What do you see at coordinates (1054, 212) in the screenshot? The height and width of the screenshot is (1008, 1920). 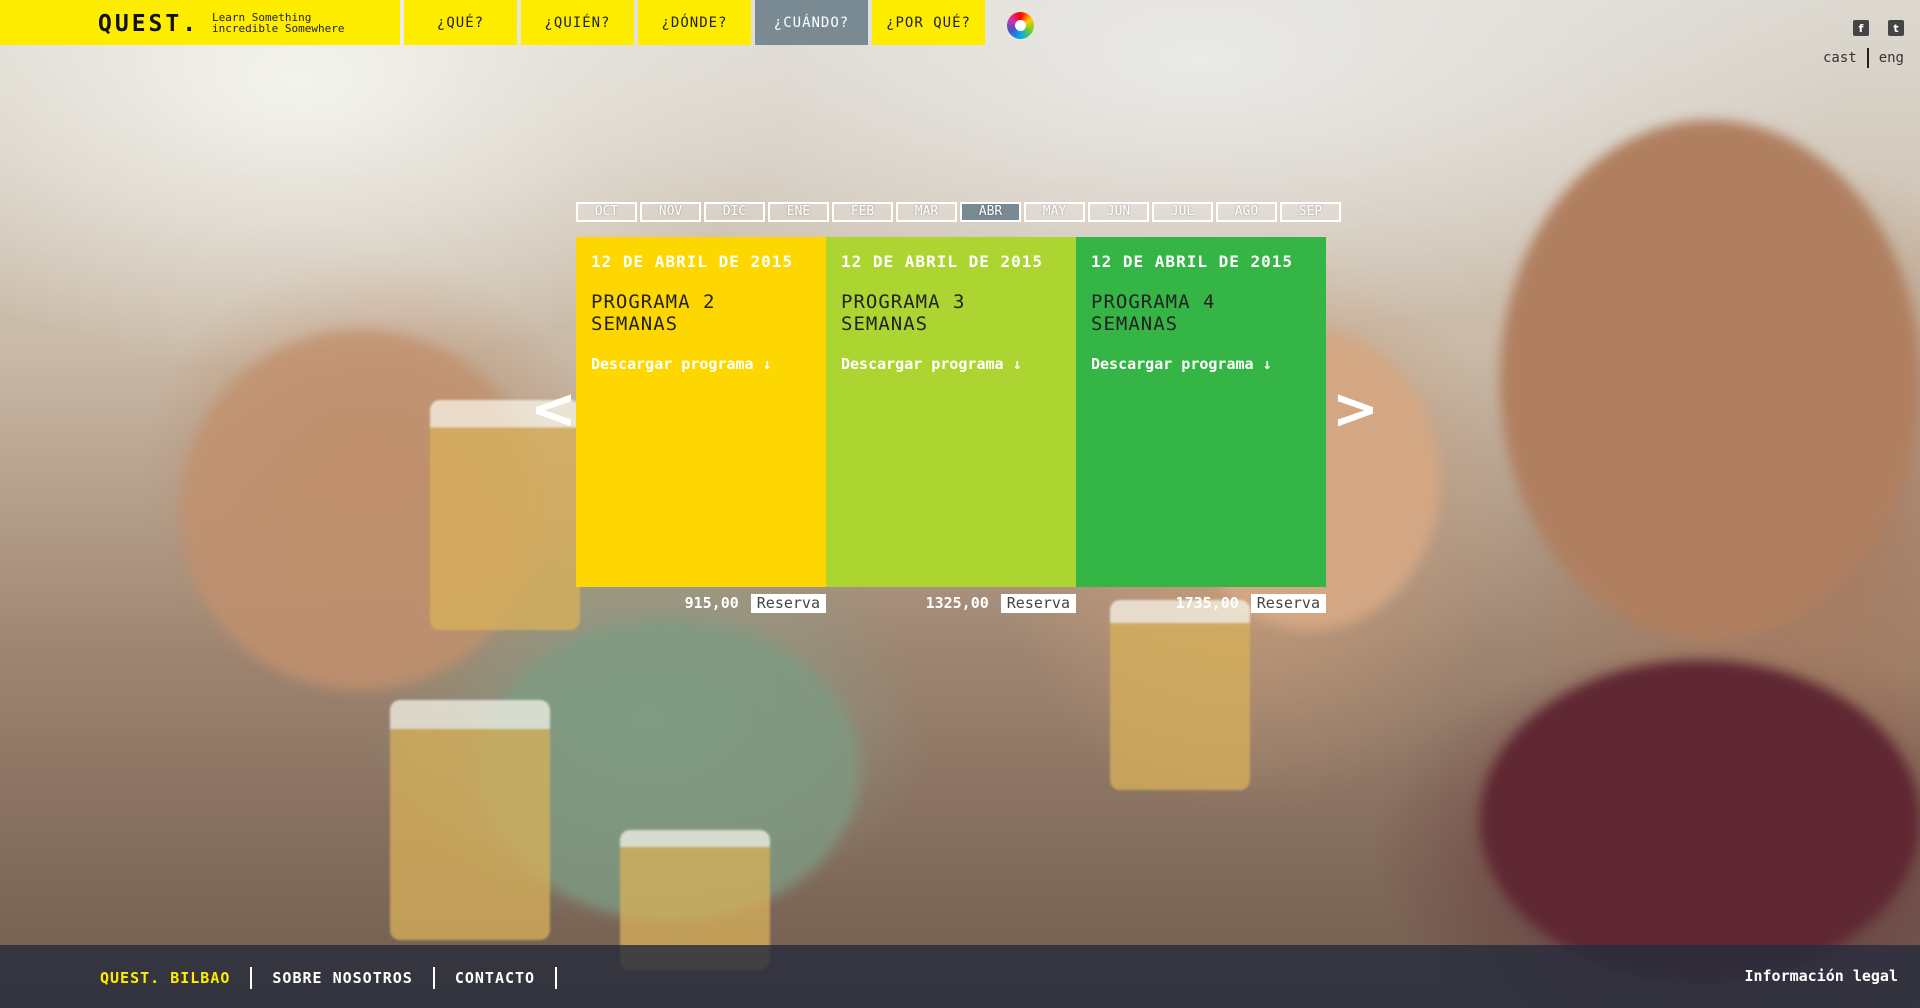 I see `month-may: MAY` at bounding box center [1054, 212].